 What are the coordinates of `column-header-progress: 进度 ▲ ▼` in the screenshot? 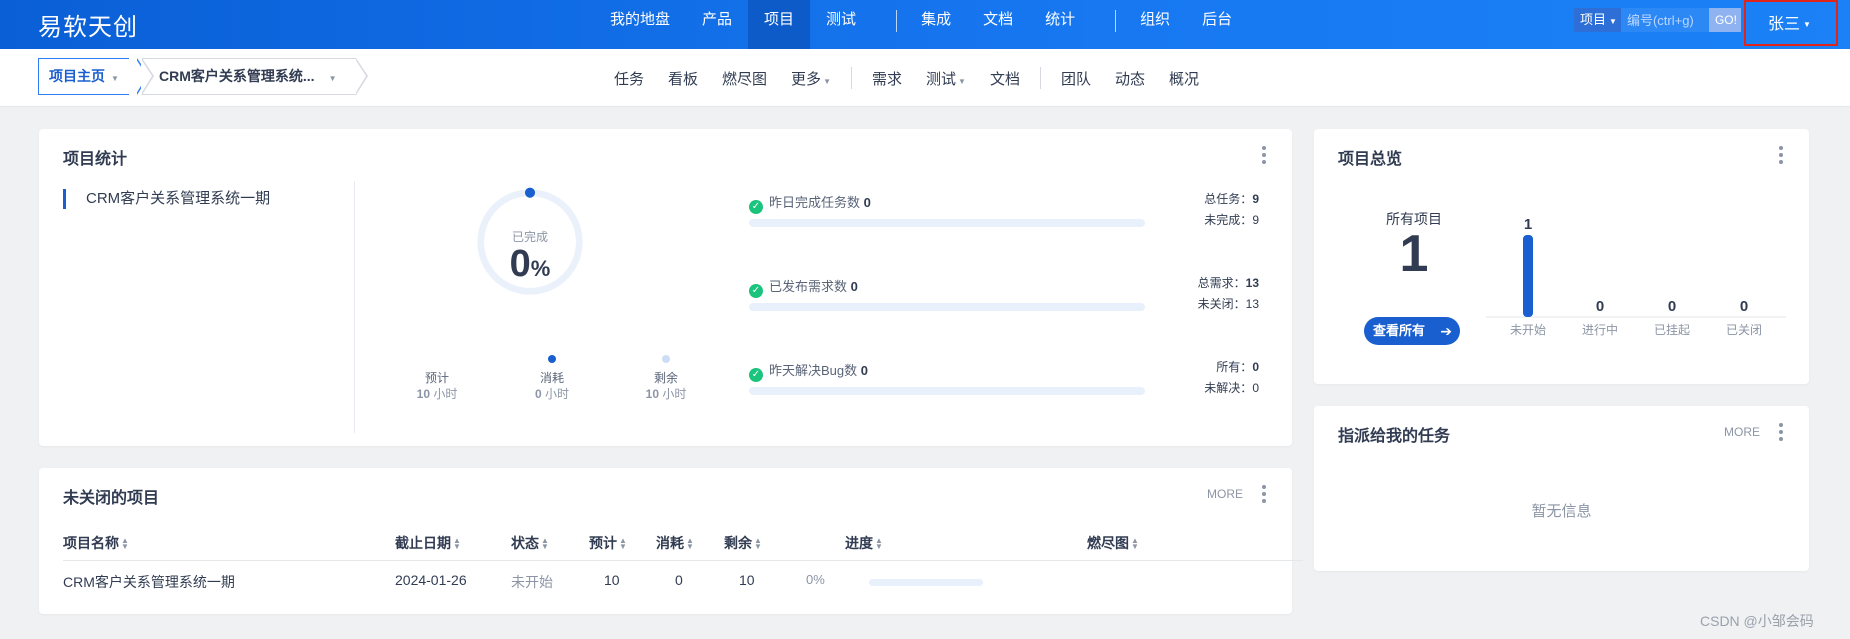 It's located at (864, 543).